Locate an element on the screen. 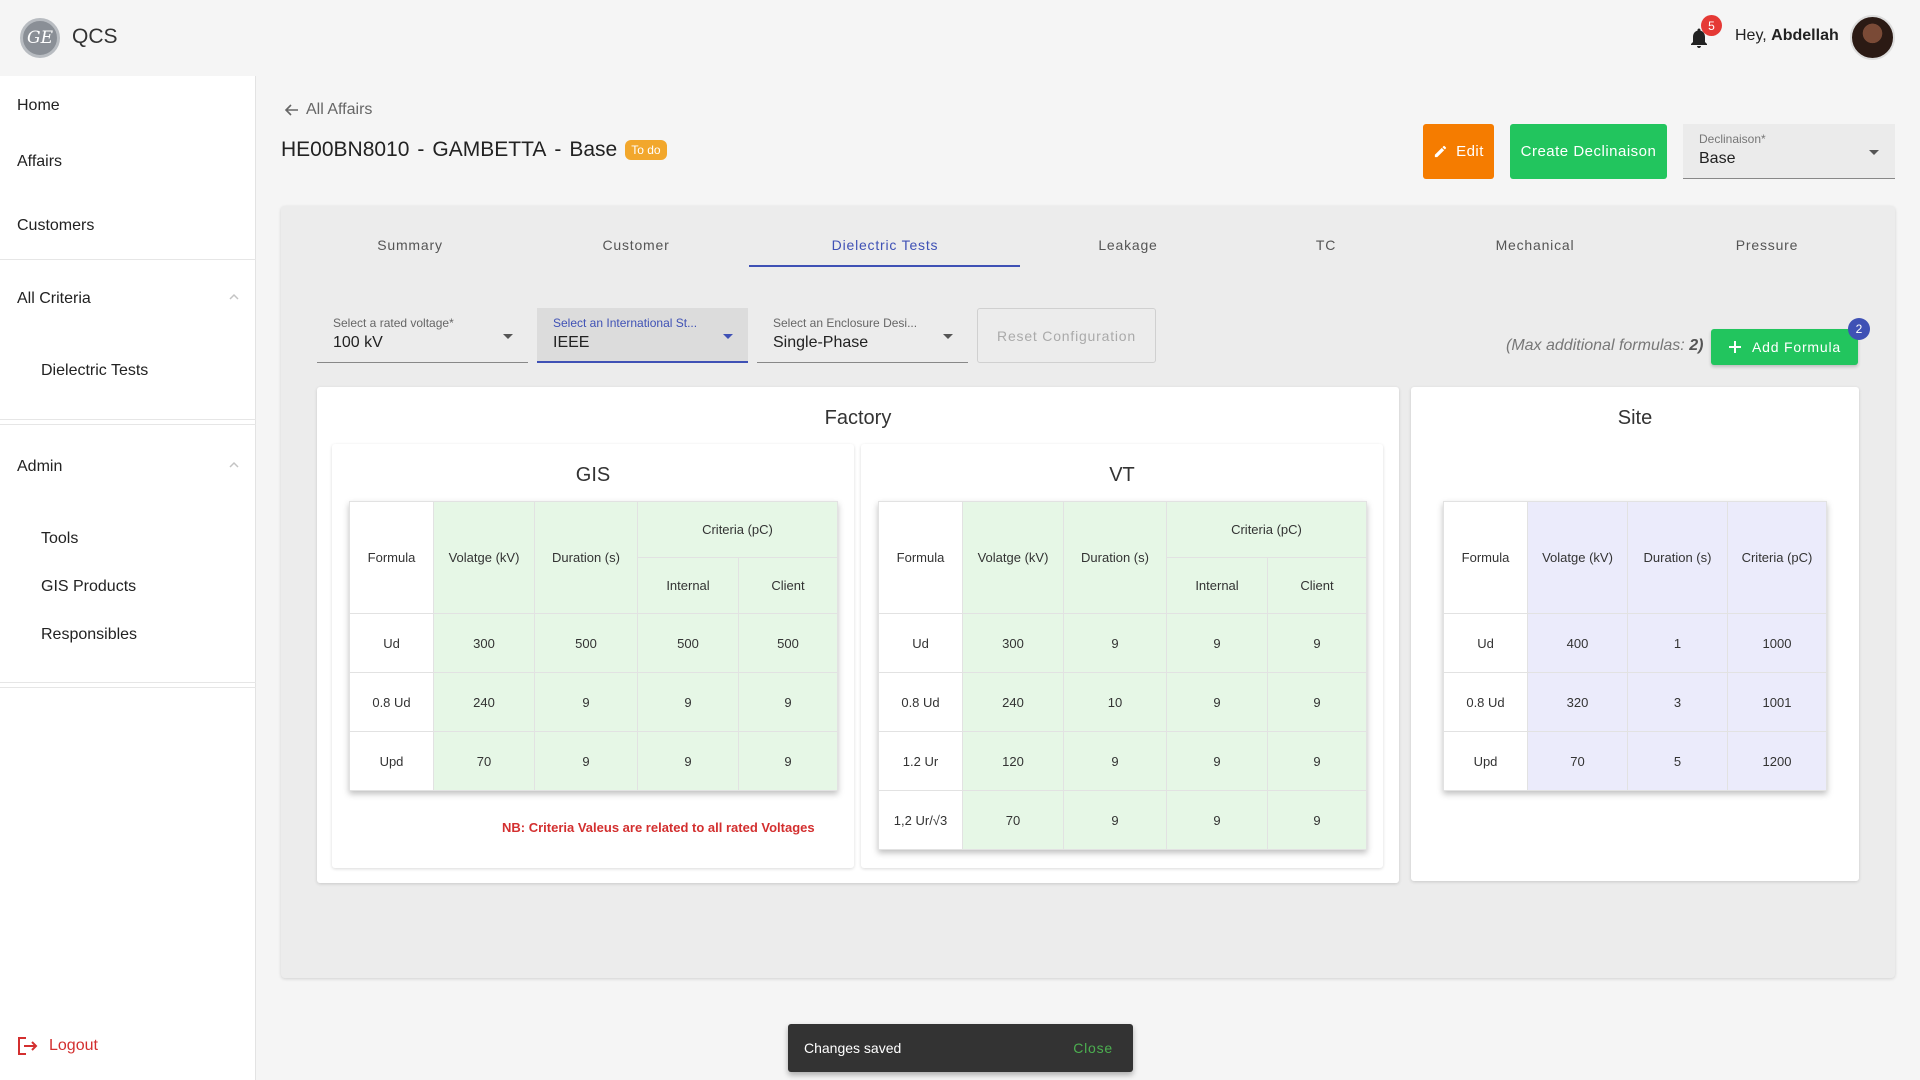 The height and width of the screenshot is (1080, 1920). duration-cell: 10 is located at coordinates (1115, 702).